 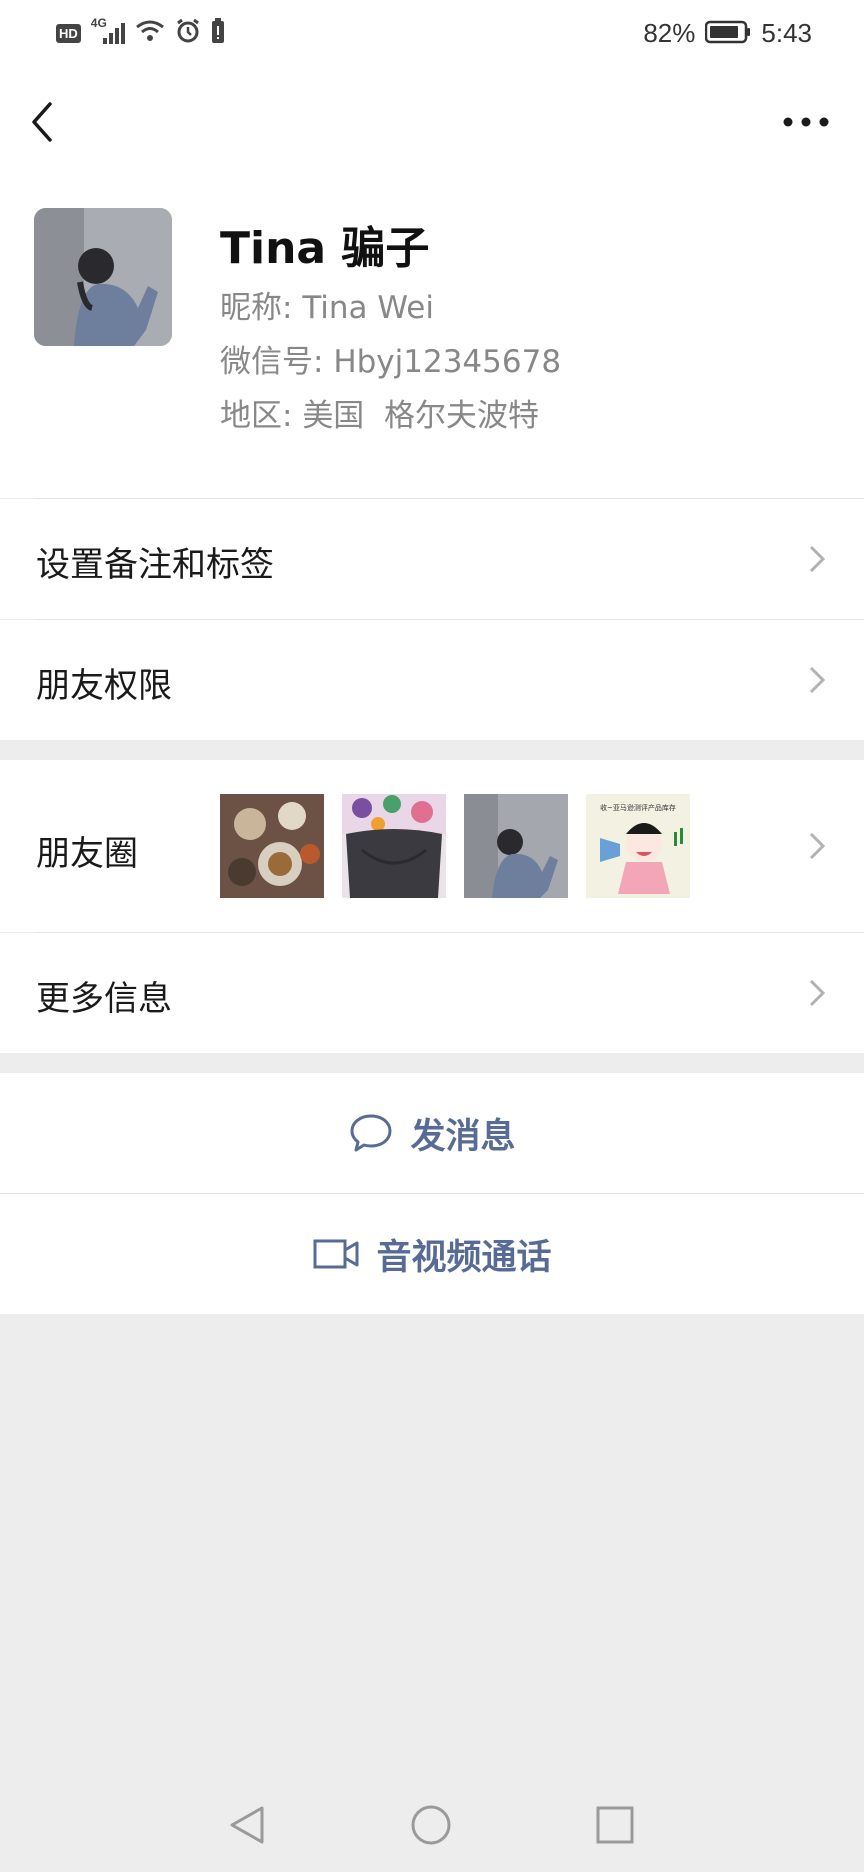 I want to click on moments-photo-food, so click(x=272, y=846).